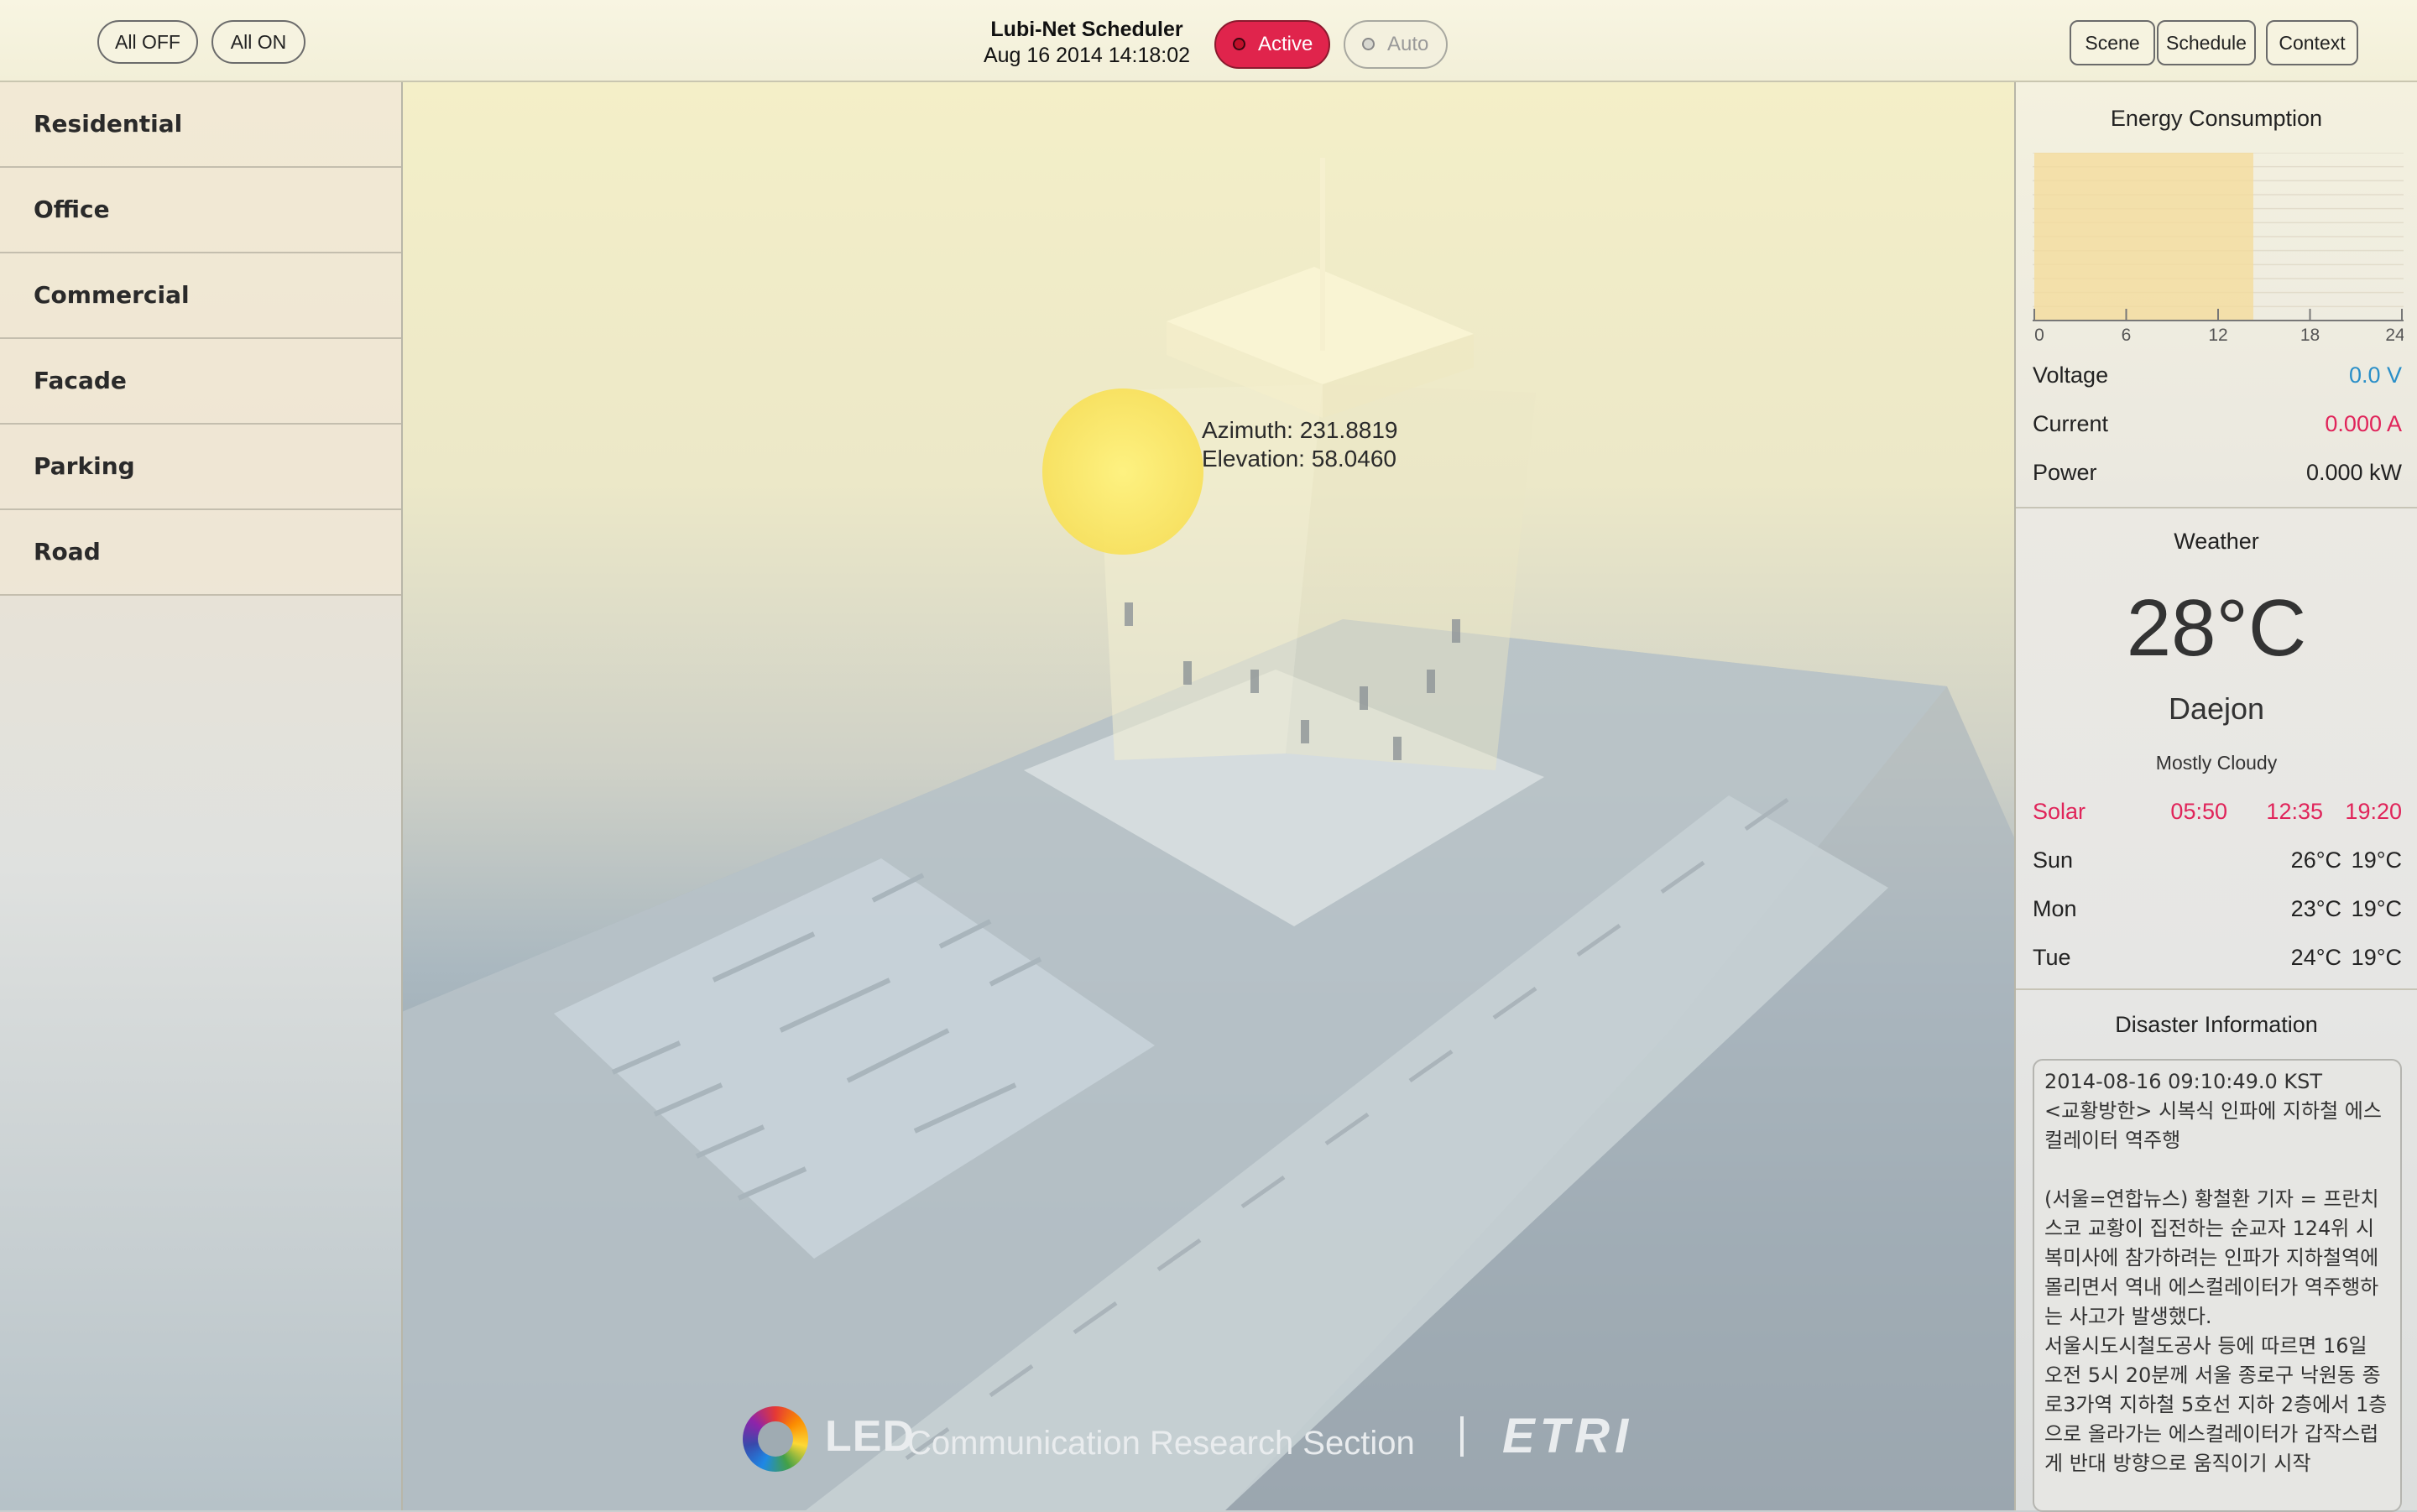 This screenshot has height=1512, width=2417. What do you see at coordinates (2052, 958) in the screenshot?
I see `forecast-day: Tue` at bounding box center [2052, 958].